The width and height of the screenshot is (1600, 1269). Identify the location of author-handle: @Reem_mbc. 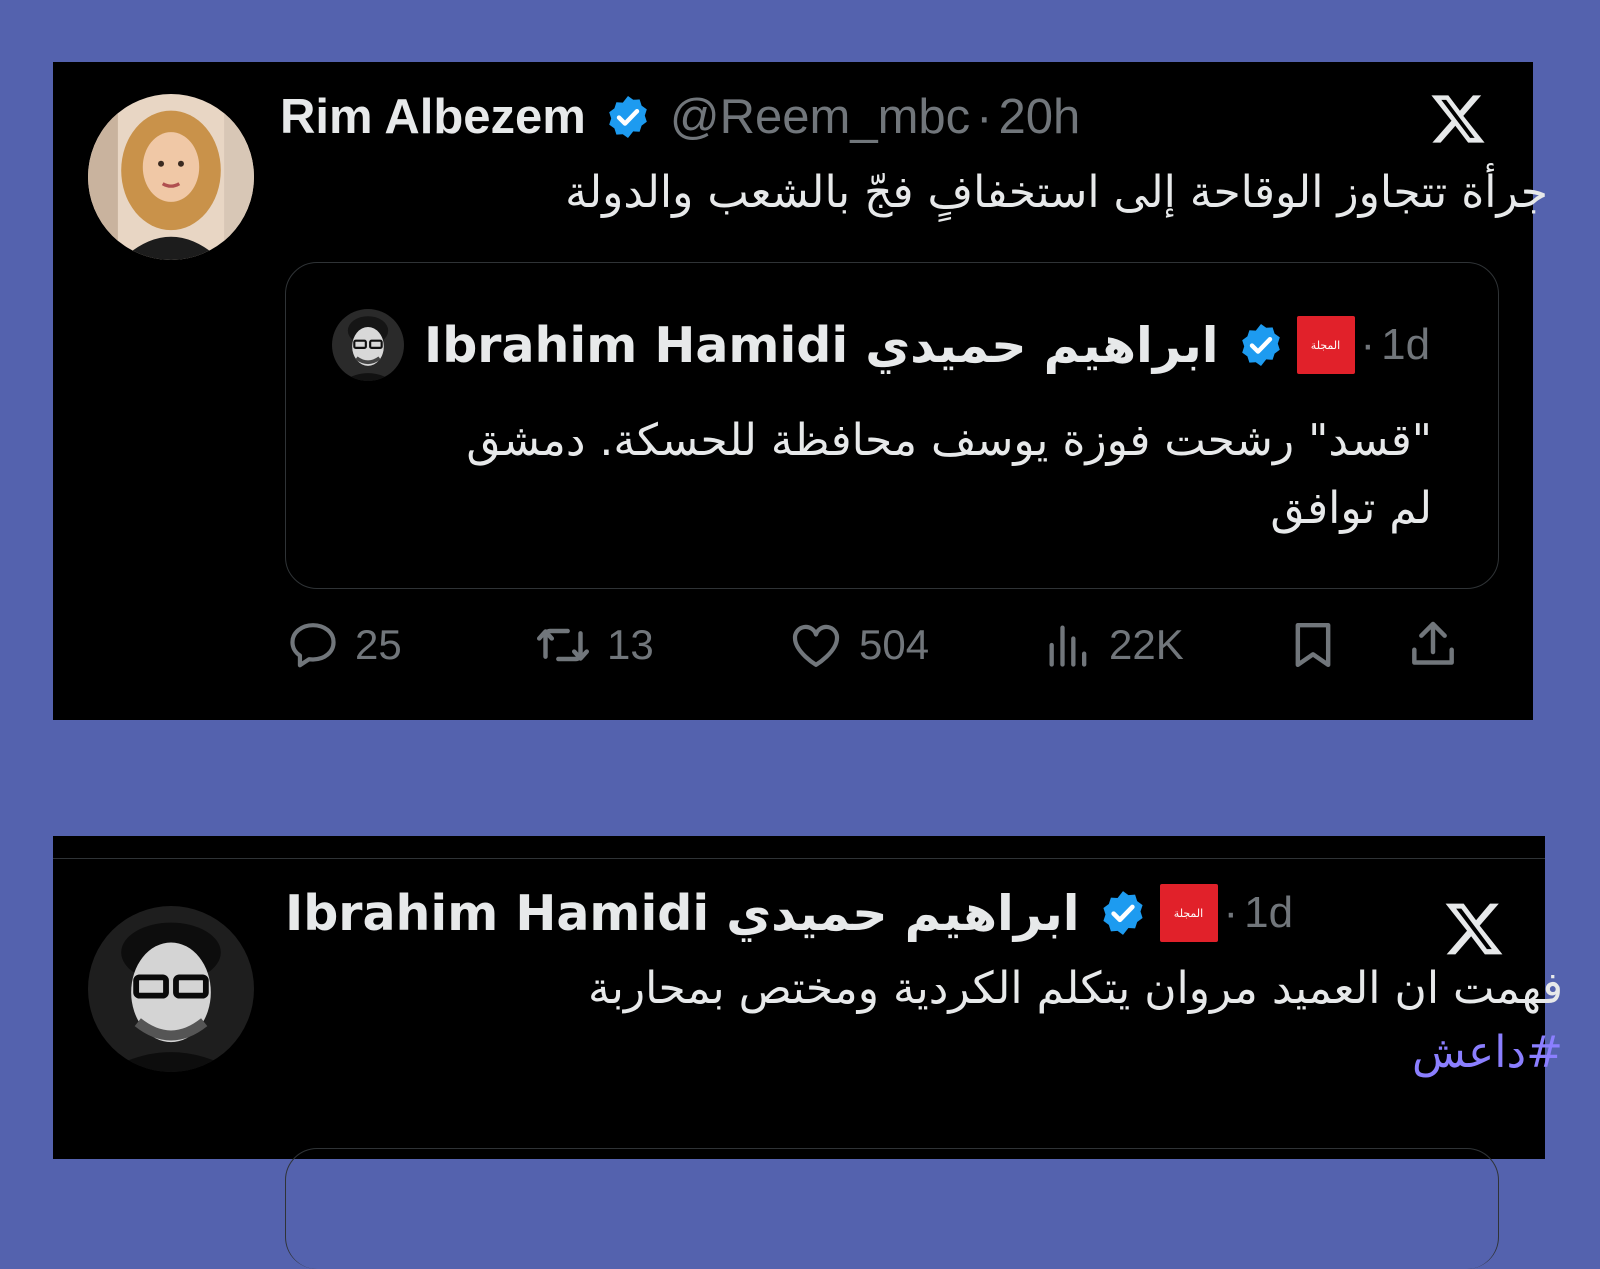
(820, 117).